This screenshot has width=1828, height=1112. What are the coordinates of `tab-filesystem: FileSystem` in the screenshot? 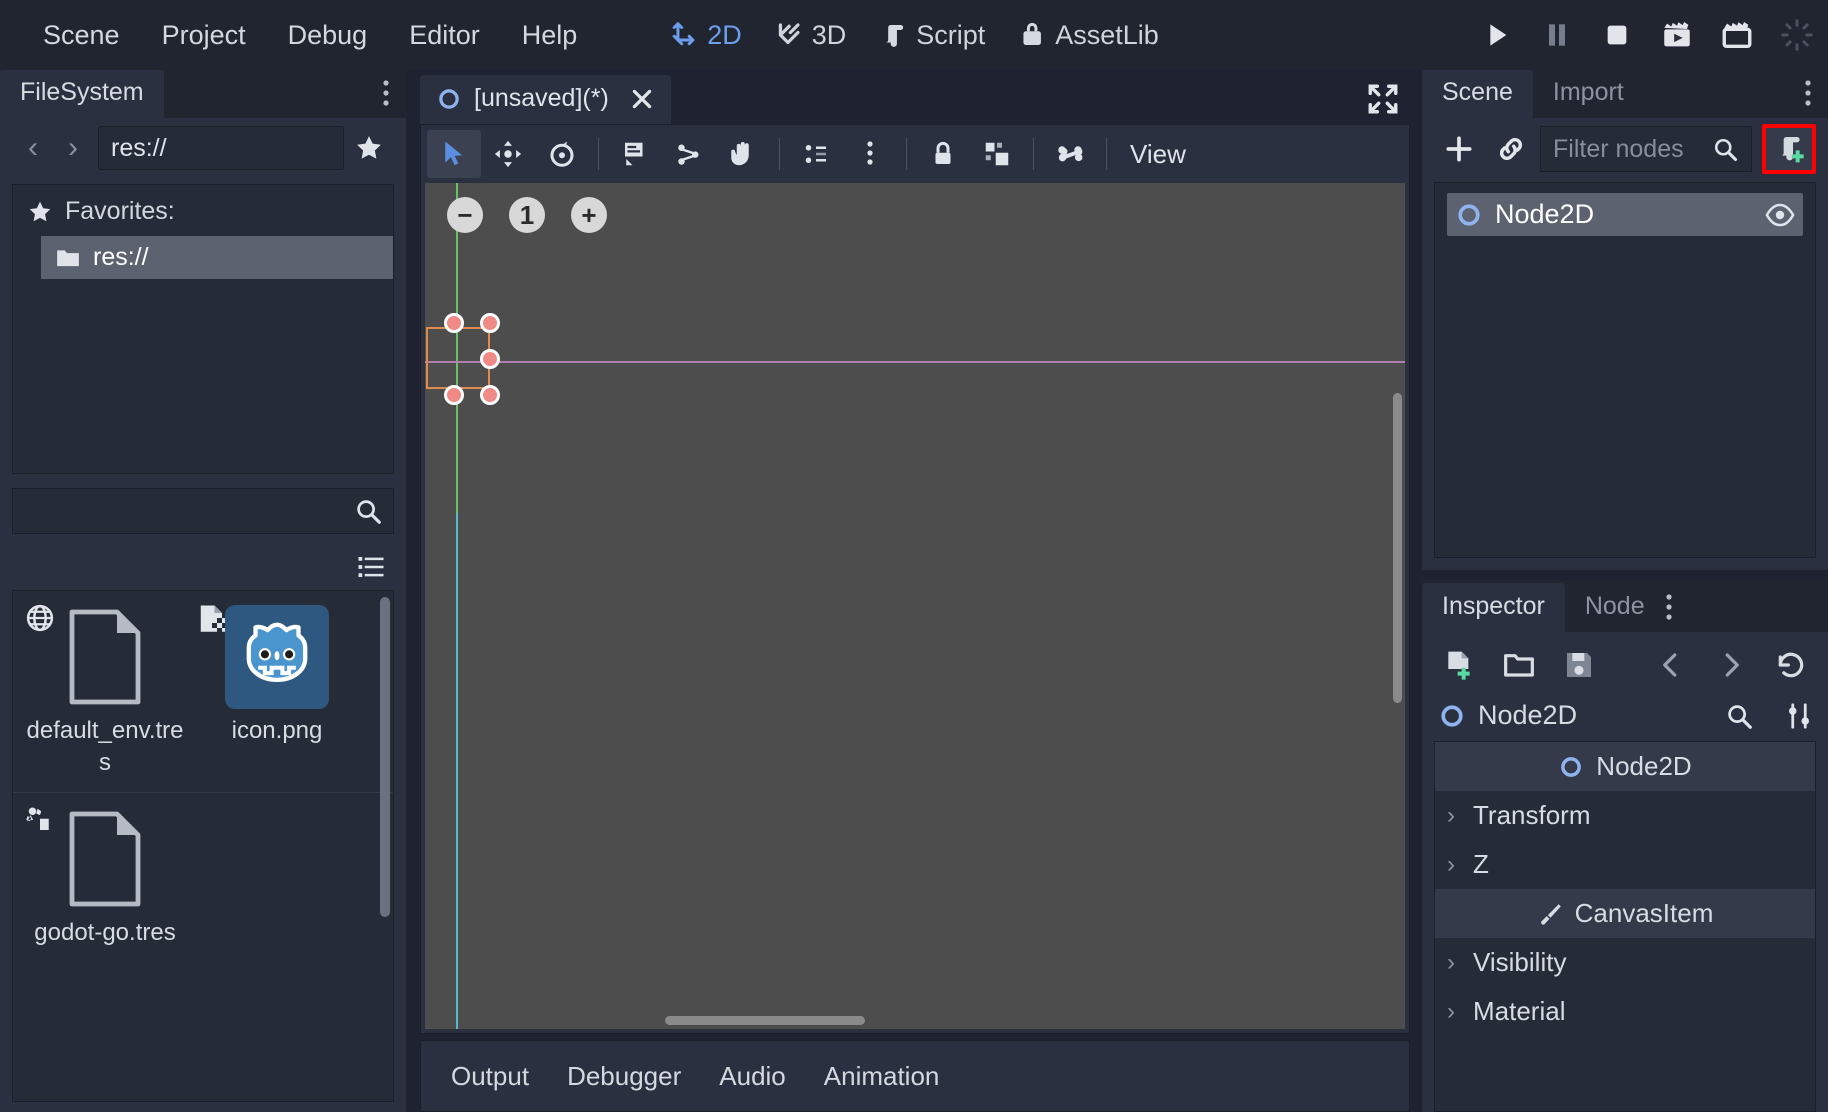 It's located at (82, 93).